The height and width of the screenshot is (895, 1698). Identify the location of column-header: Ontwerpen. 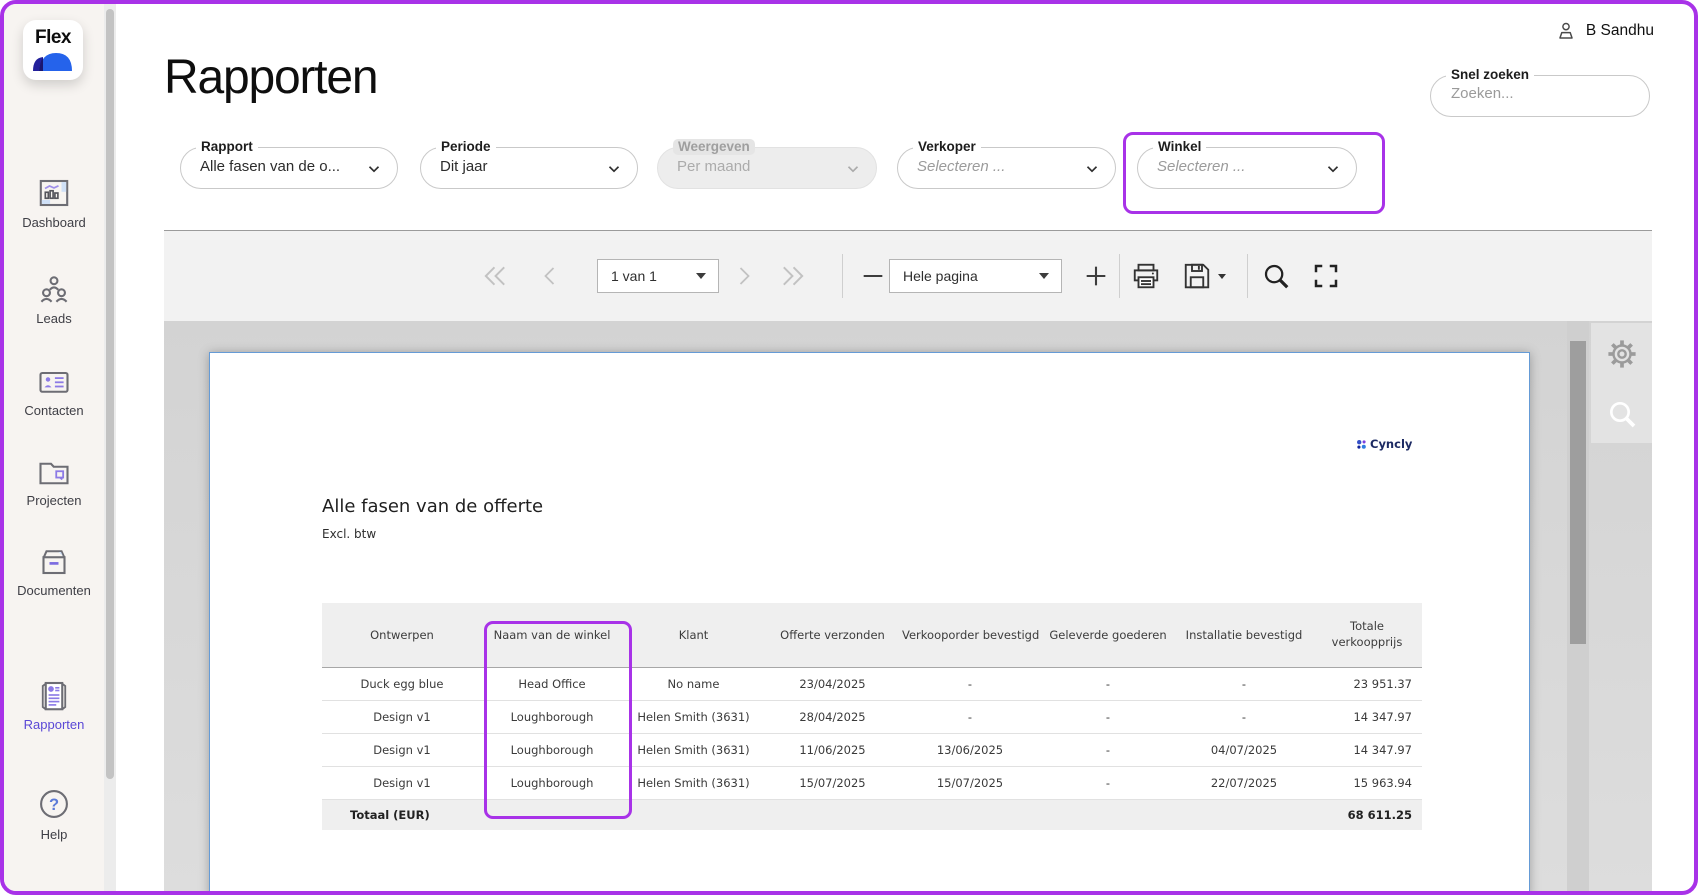
(402, 635).